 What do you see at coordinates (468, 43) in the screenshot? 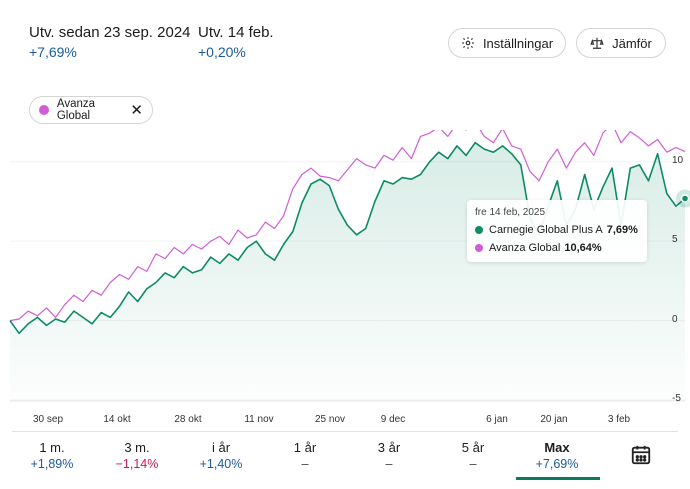
I see `gear-icon` at bounding box center [468, 43].